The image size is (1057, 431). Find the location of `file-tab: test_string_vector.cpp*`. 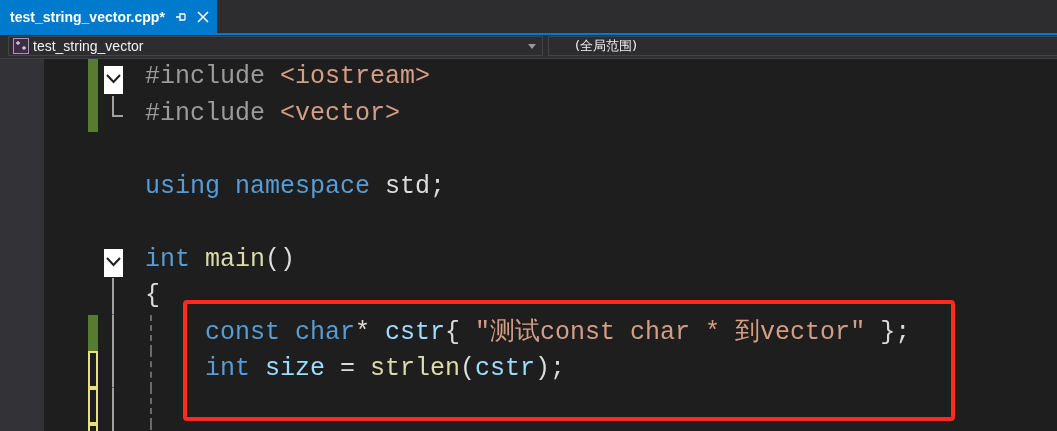

file-tab: test_string_vector.cpp* is located at coordinates (108, 16).